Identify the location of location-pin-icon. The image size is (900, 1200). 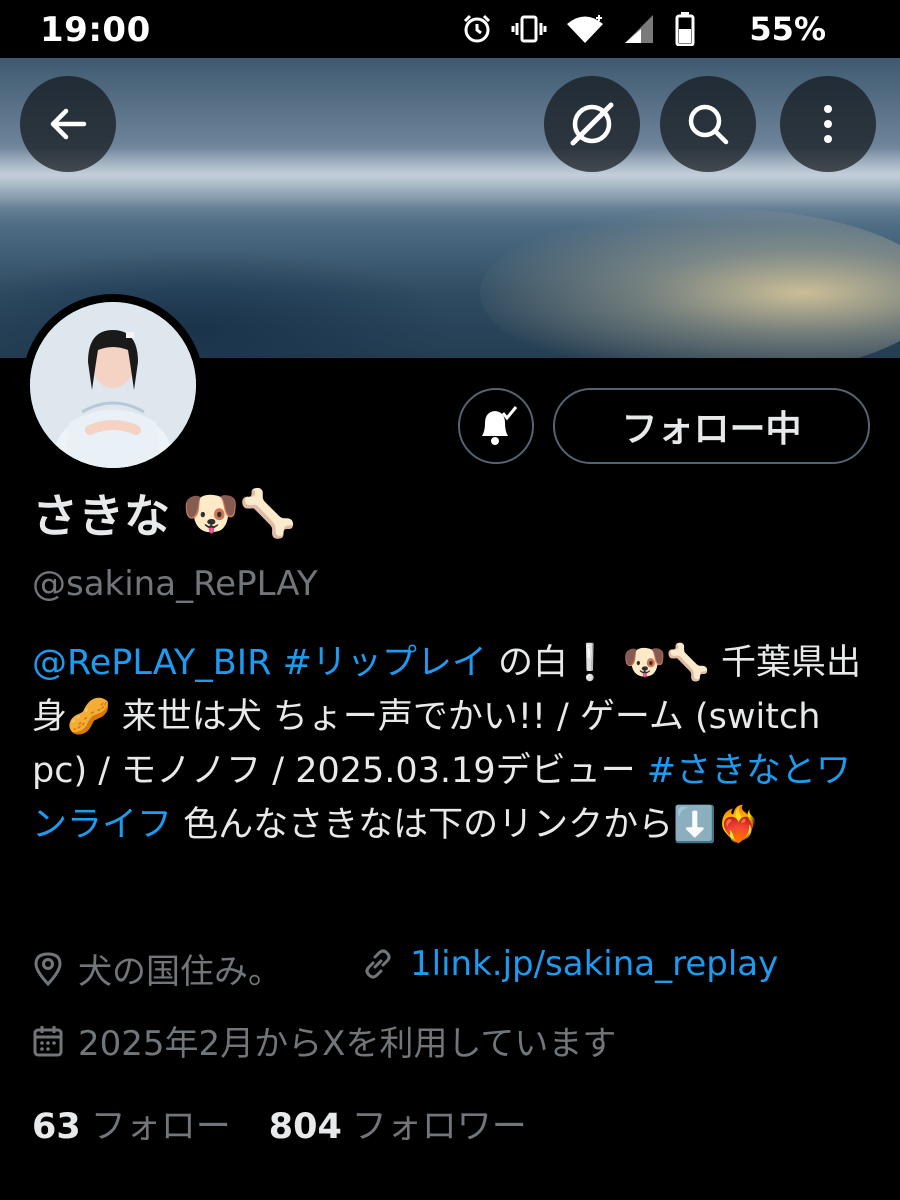
(48, 968).